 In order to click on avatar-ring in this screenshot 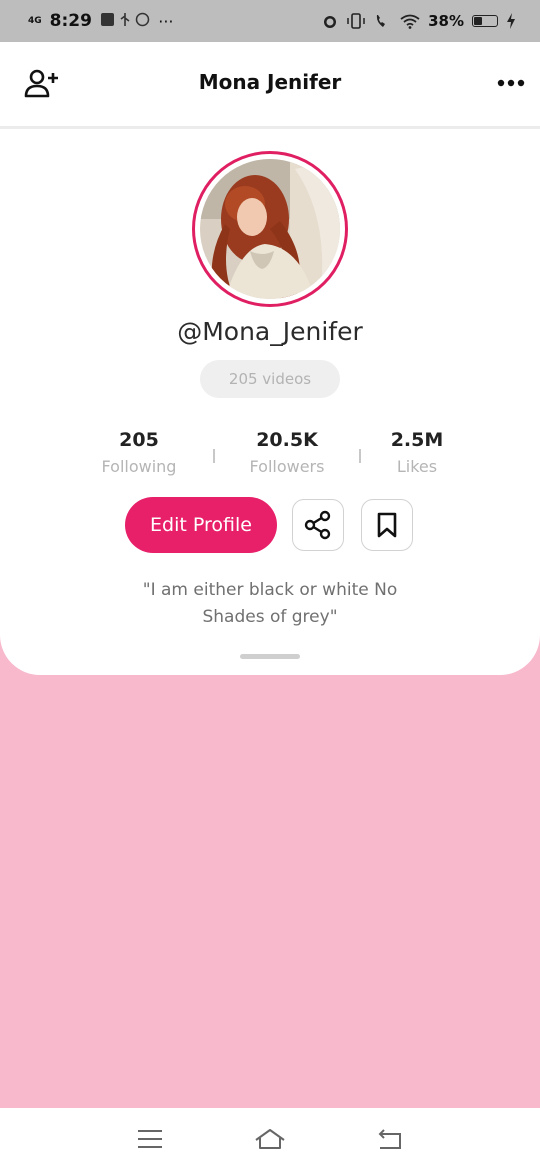, I will do `click(270, 229)`.